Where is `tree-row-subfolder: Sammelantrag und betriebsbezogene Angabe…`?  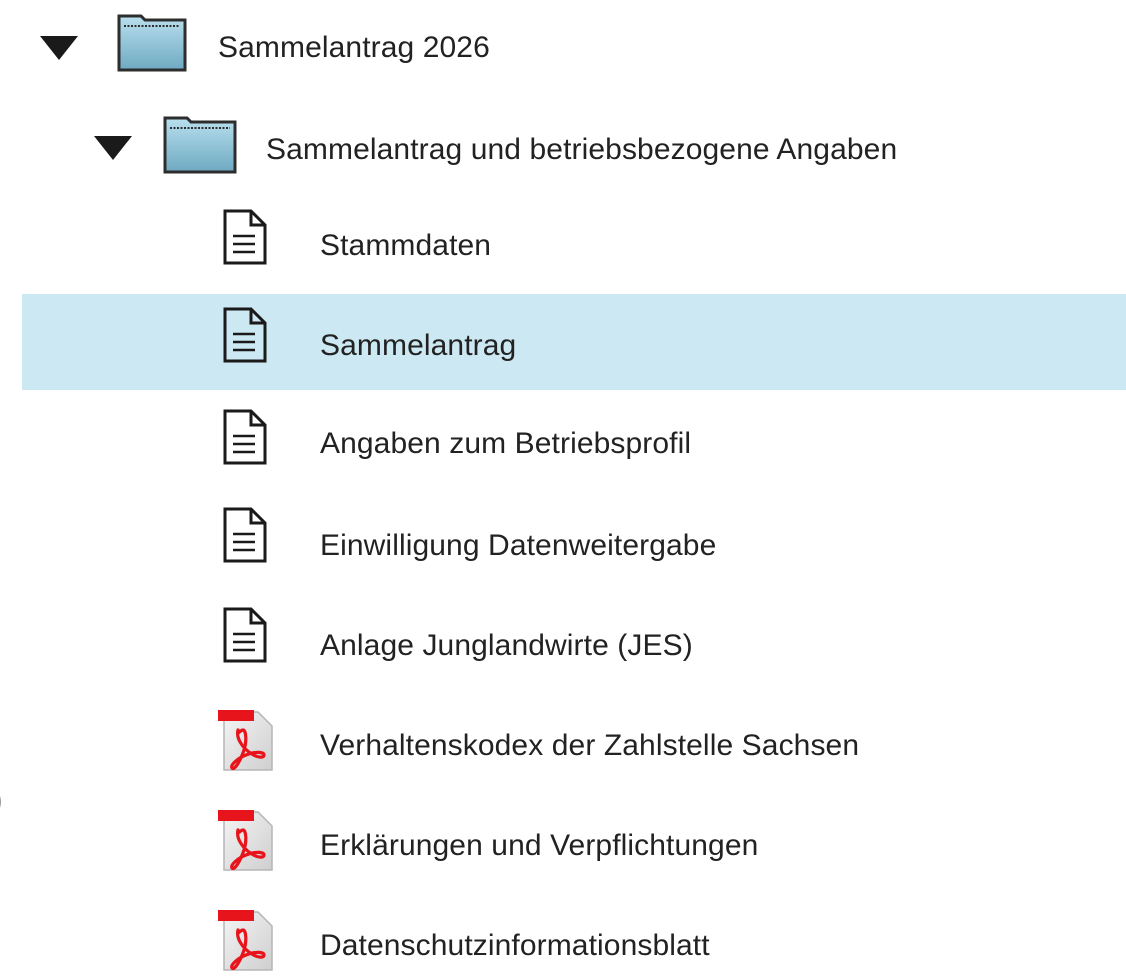 tree-row-subfolder: Sammelantrag und betriebsbezogene Angabe… is located at coordinates (574, 146).